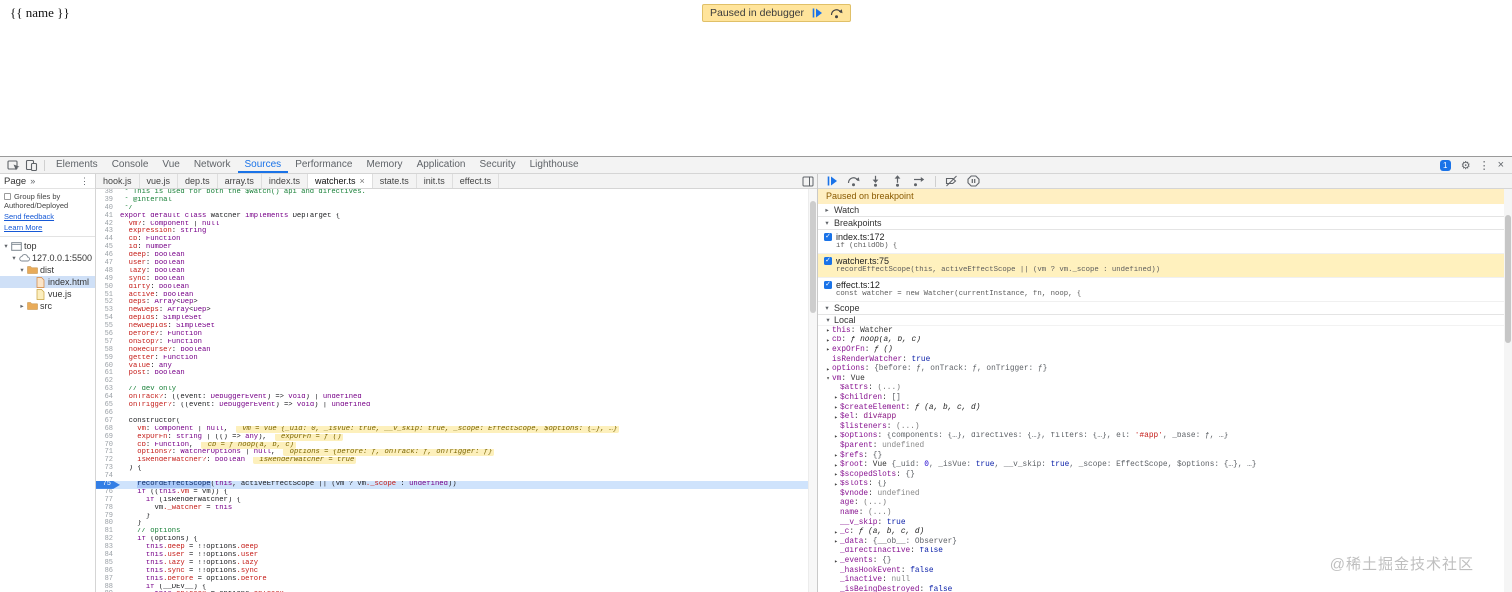 This screenshot has height=592, width=1512. Describe the element at coordinates (1165, 427) in the screenshot. I see `scope-property-listeners: $listeners: (...)` at that location.